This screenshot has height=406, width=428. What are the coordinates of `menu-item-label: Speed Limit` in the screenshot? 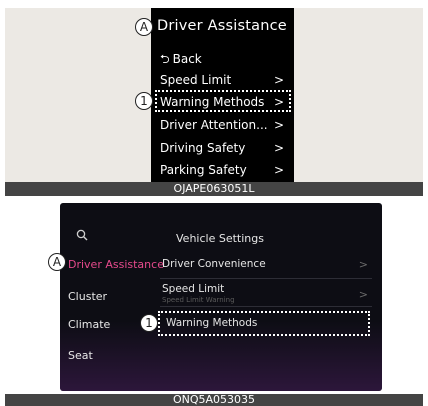 It's located at (196, 80).